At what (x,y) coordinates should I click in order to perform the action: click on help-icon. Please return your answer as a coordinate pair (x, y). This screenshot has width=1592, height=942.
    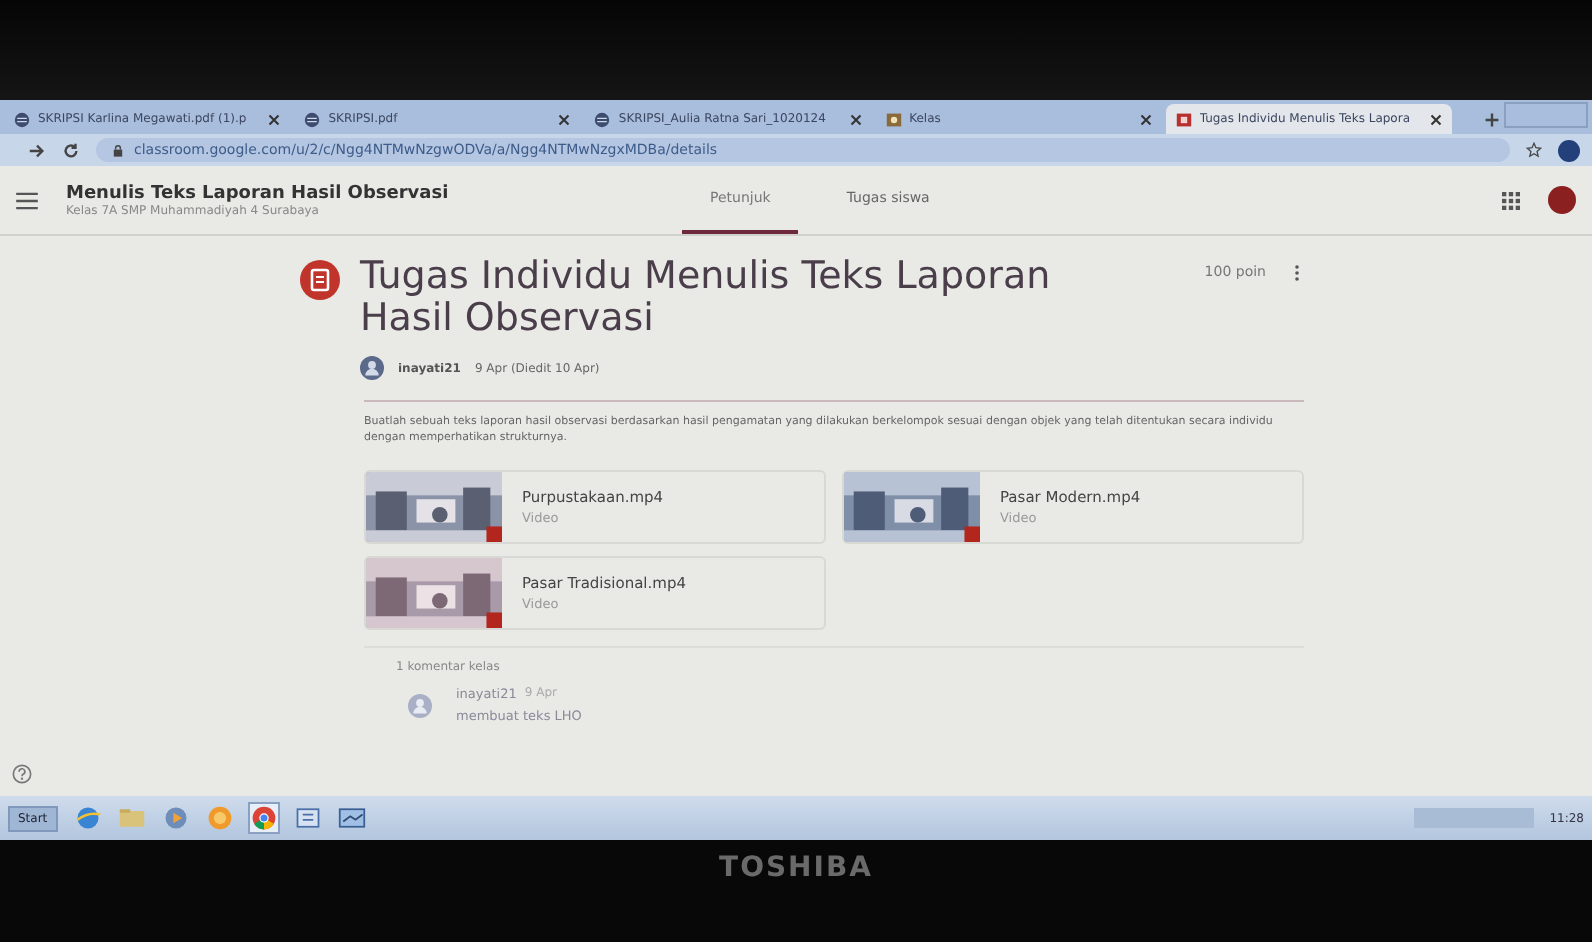
    Looking at the image, I should click on (22, 774).